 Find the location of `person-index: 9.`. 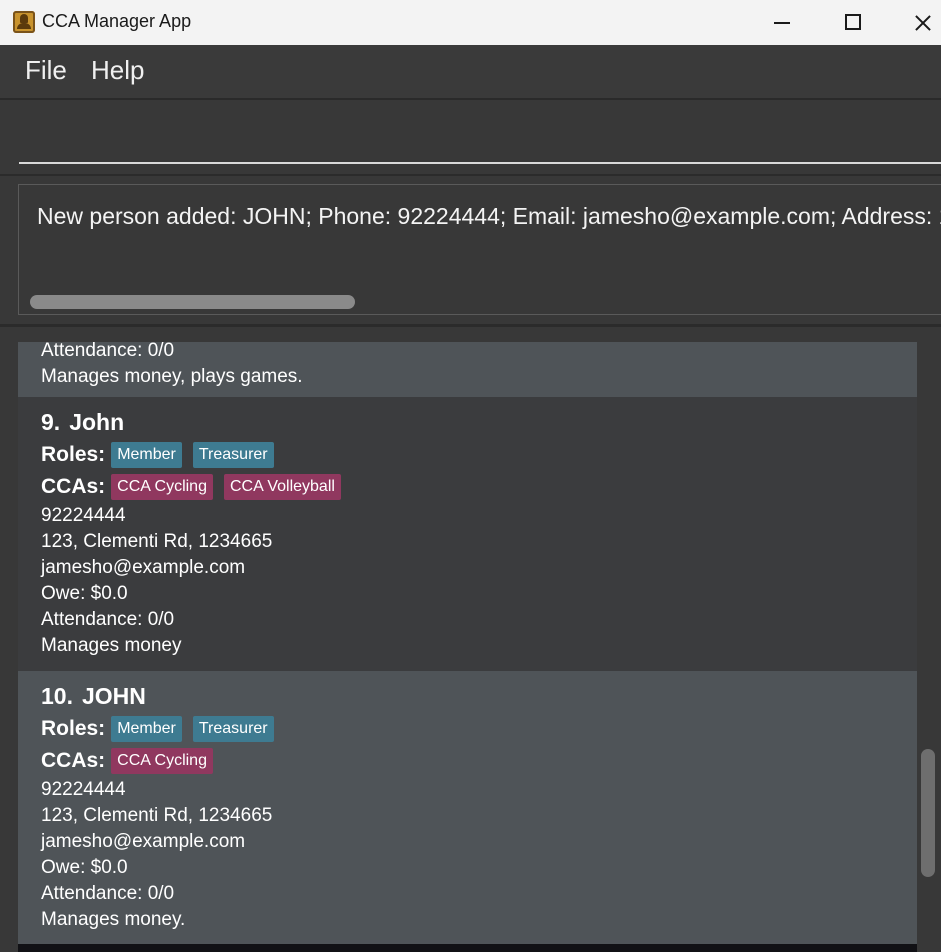

person-index: 9. is located at coordinates (51, 422).